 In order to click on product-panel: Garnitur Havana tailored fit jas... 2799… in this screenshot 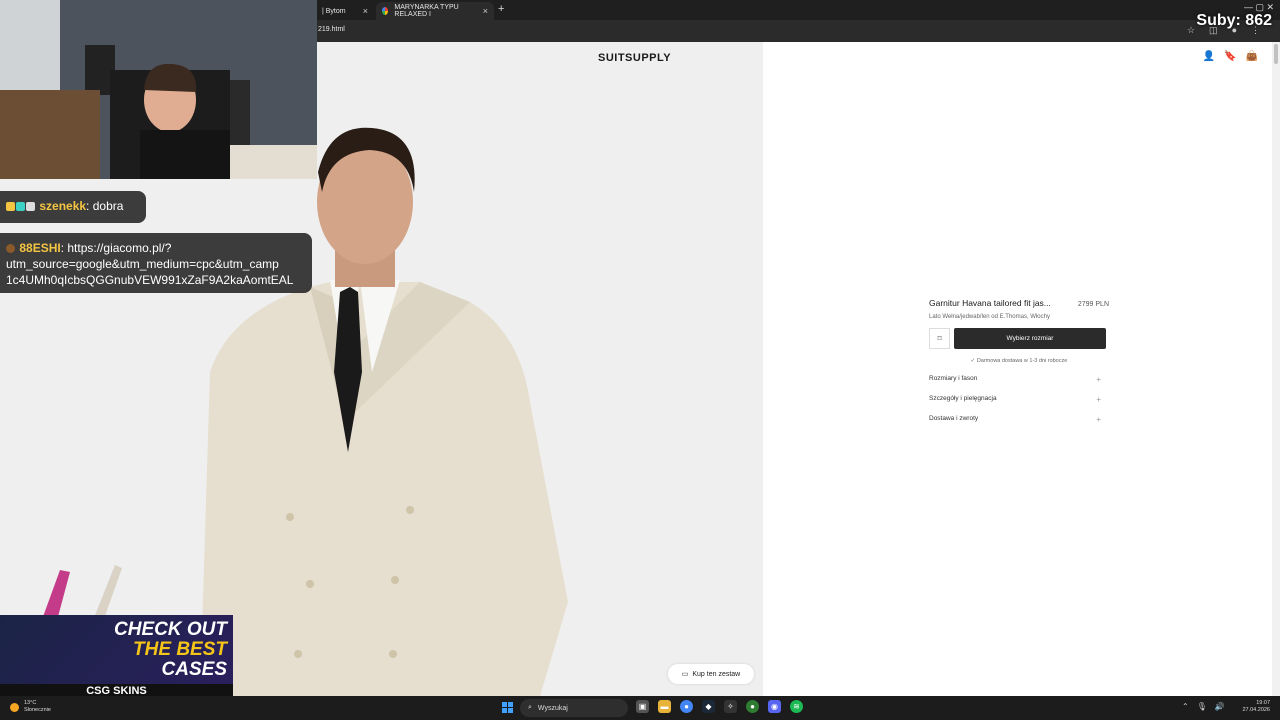, I will do `click(1019, 366)`.